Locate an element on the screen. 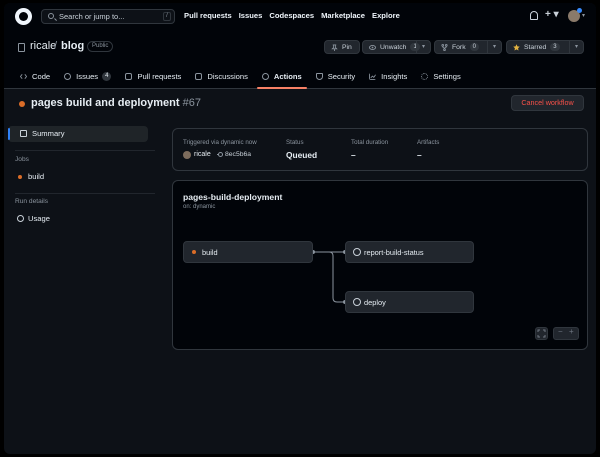 The width and height of the screenshot is (600, 457). commit-sha-link: 8ec5b6a is located at coordinates (238, 154).